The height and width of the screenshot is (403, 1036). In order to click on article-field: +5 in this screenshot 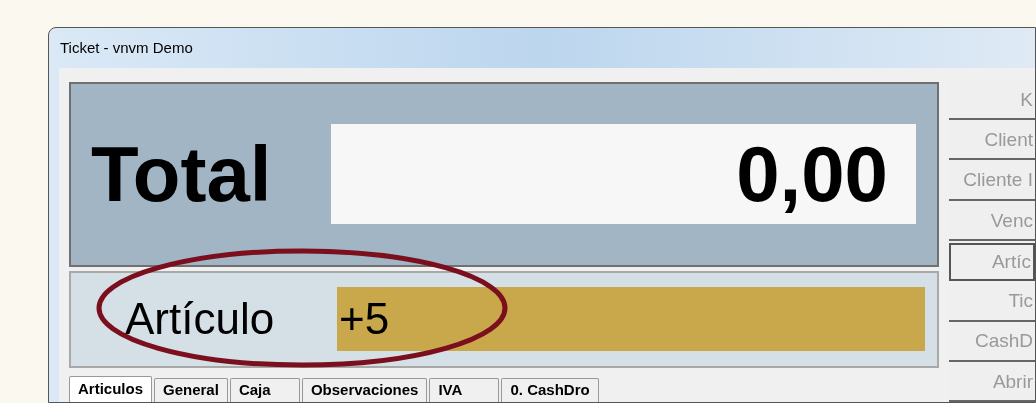, I will do `click(631, 319)`.